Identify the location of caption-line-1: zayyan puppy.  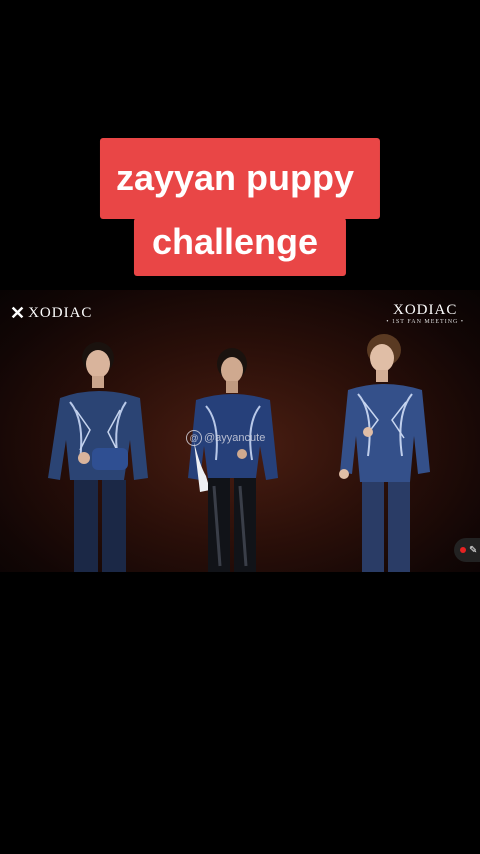
(240, 178).